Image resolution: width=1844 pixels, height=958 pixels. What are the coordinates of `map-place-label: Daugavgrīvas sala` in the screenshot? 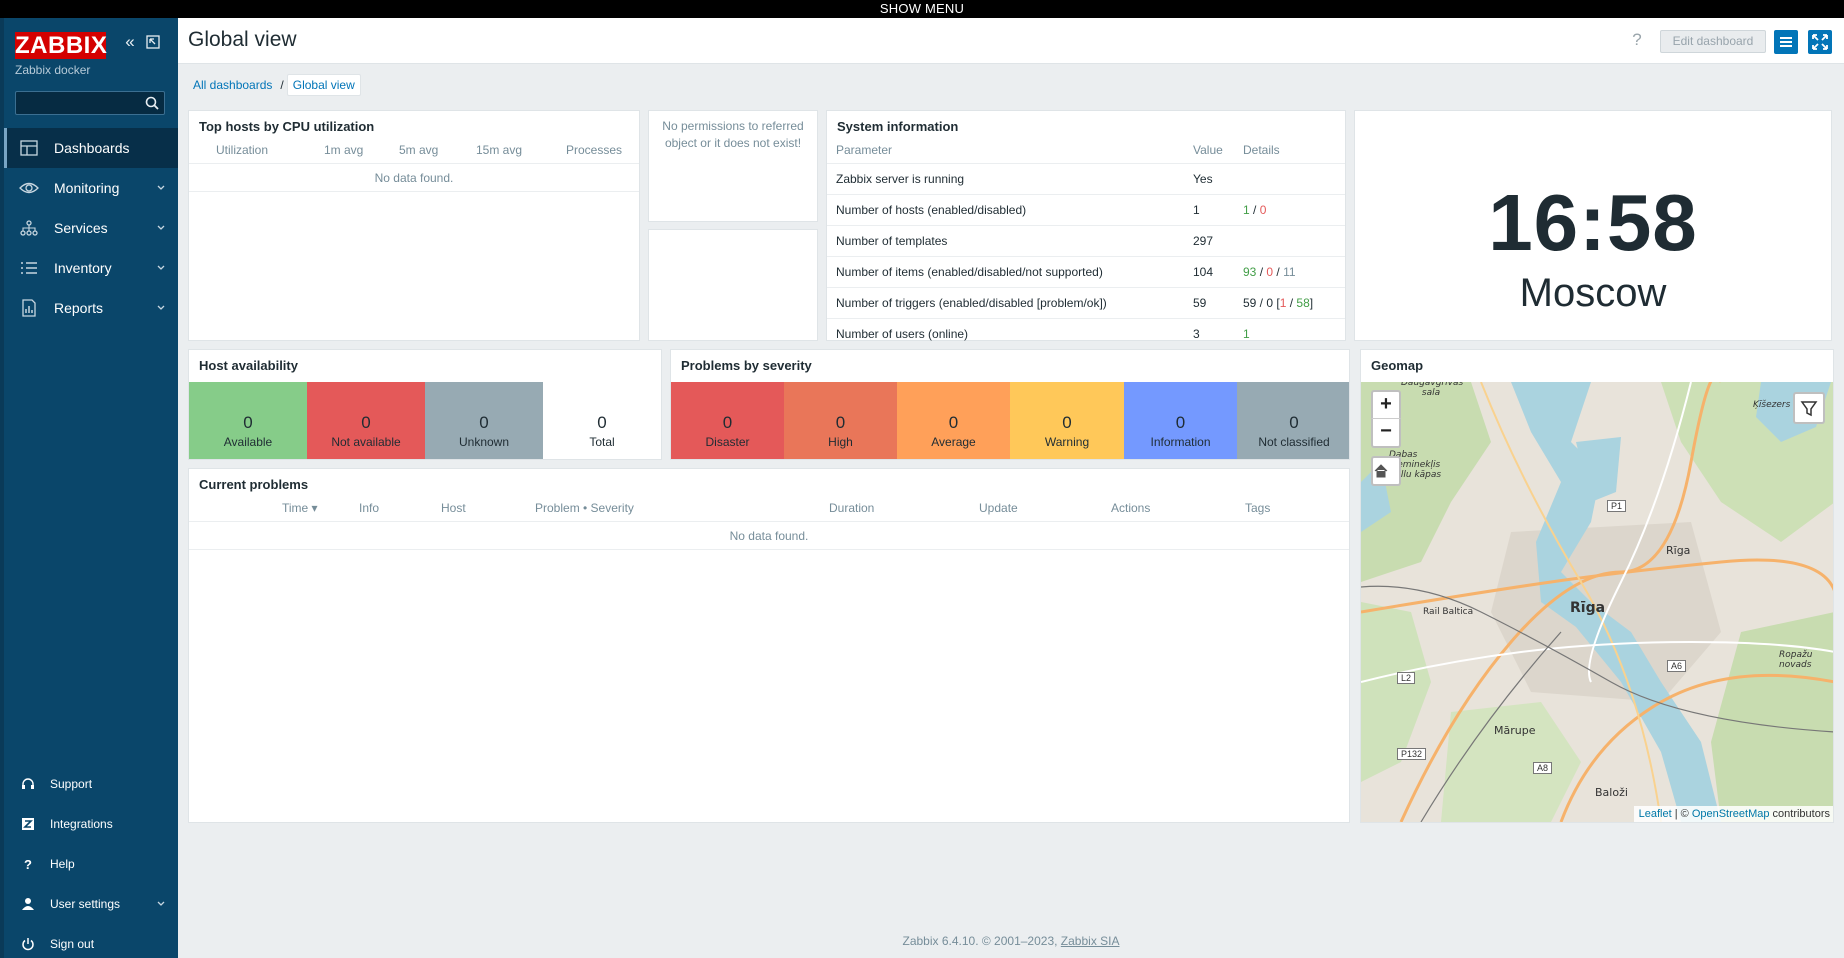 It's located at (1432, 390).